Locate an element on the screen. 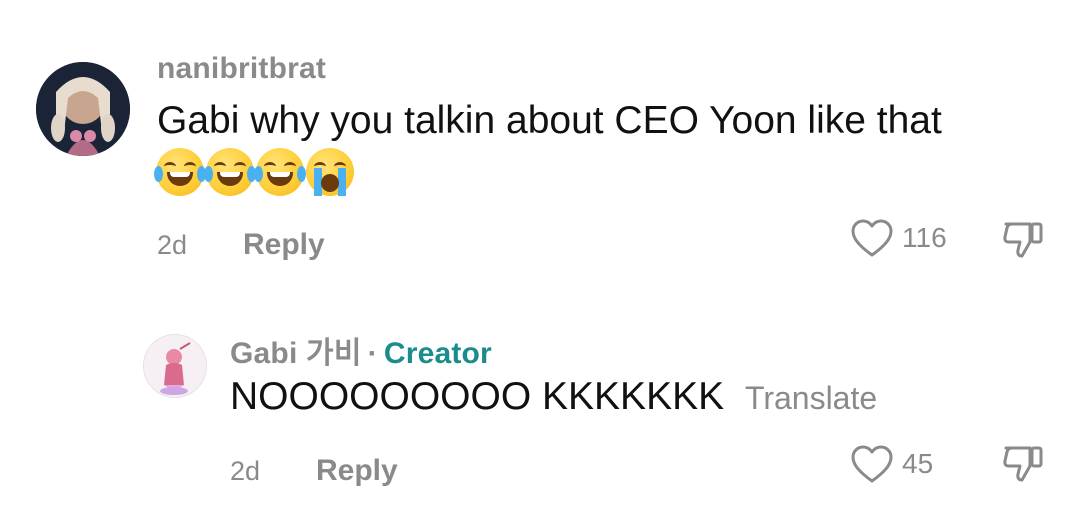  loudly-crying-face-icon is located at coordinates (330, 172).